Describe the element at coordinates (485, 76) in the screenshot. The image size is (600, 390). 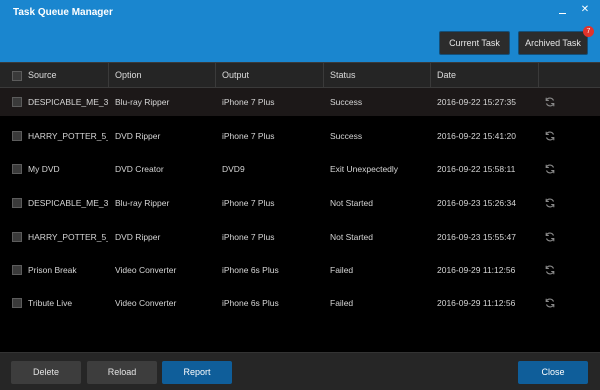
I see `column-header-date: Date` at that location.